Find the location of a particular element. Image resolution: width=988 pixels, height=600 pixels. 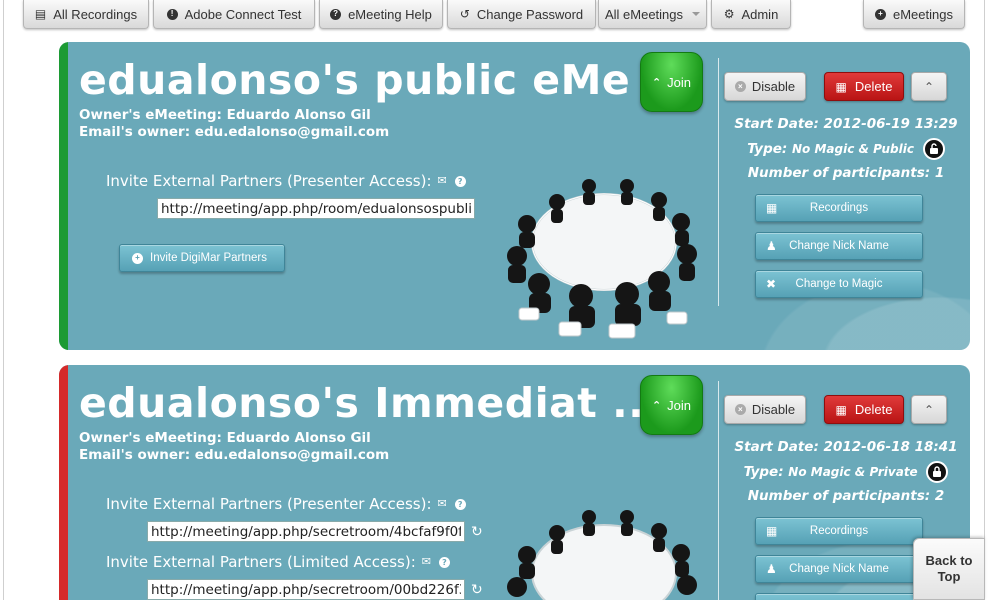

participants-value: 2 is located at coordinates (939, 496).